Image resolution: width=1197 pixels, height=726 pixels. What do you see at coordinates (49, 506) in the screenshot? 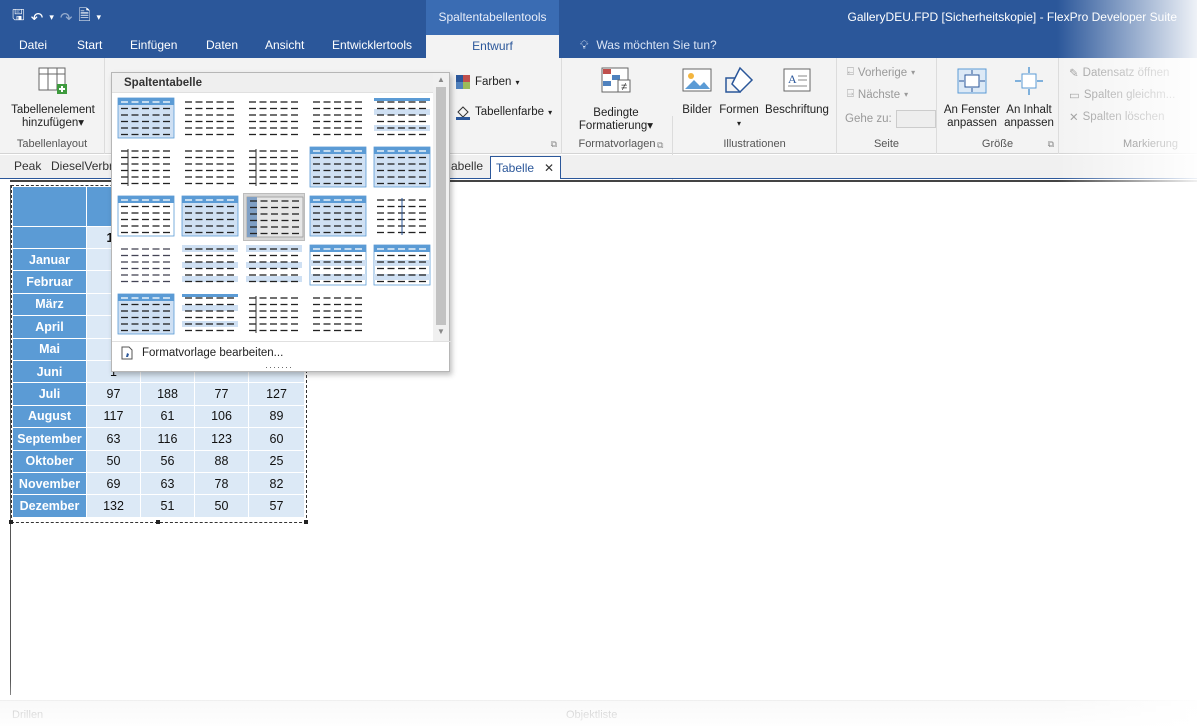
I see `month-cell: Dezember` at bounding box center [49, 506].